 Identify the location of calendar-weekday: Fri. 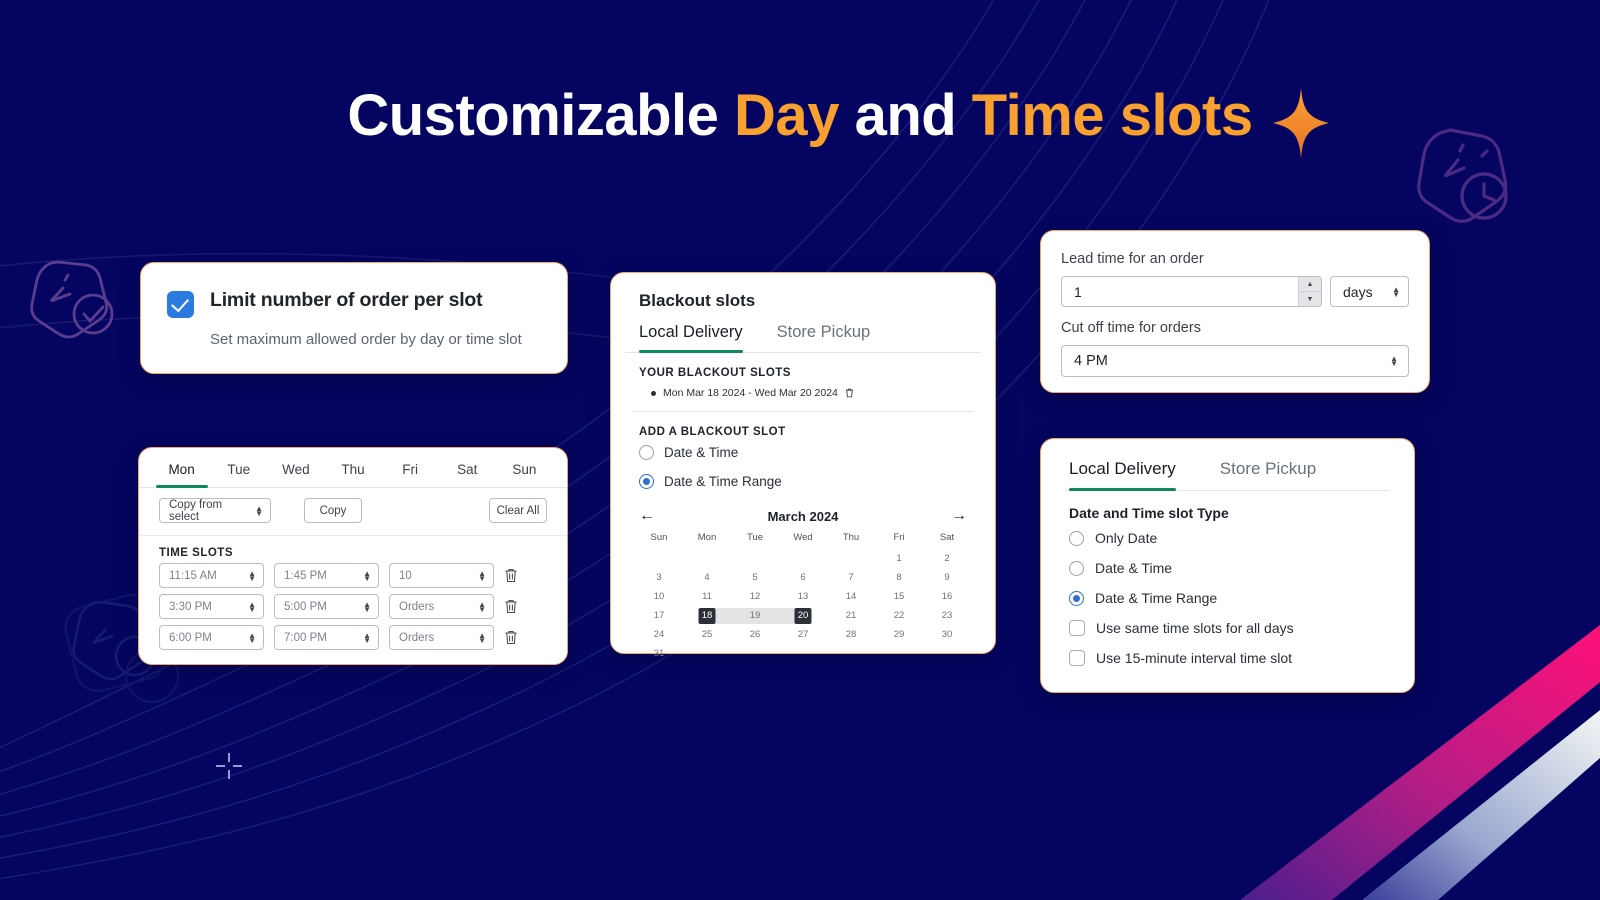
(899, 537).